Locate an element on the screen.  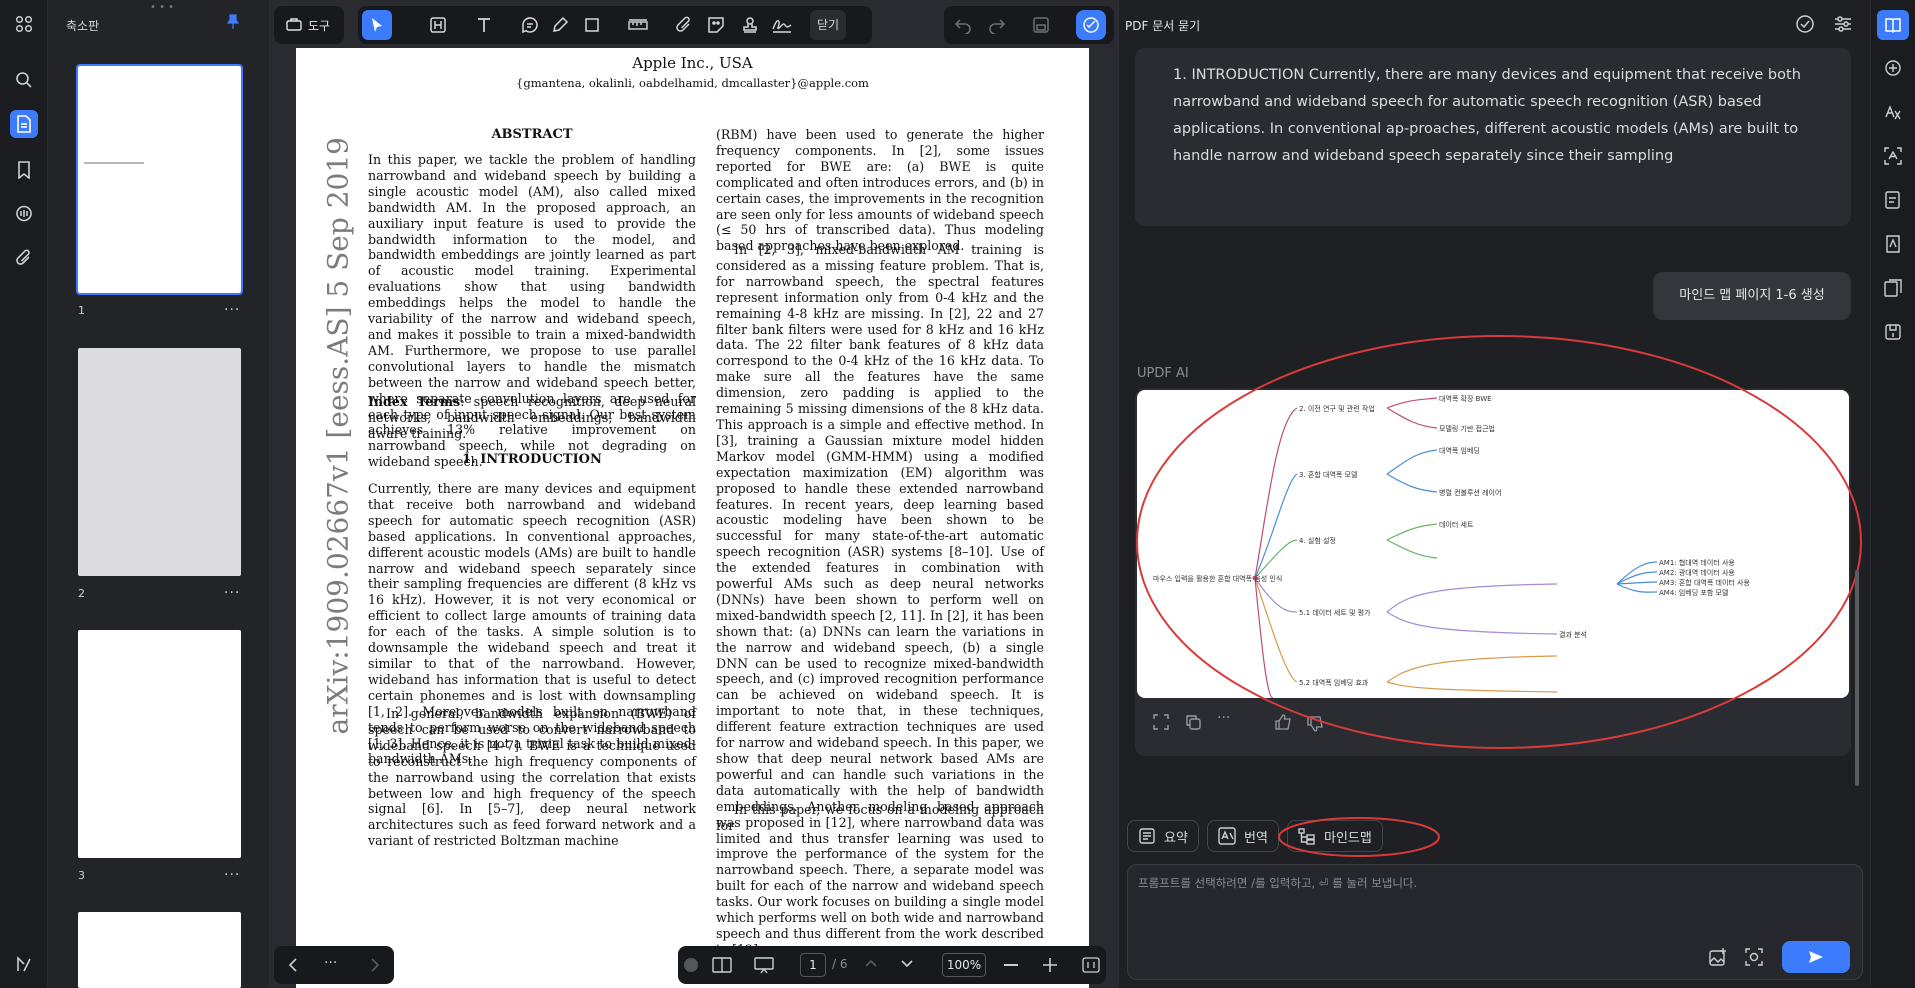
page-down-icon is located at coordinates (907, 964).